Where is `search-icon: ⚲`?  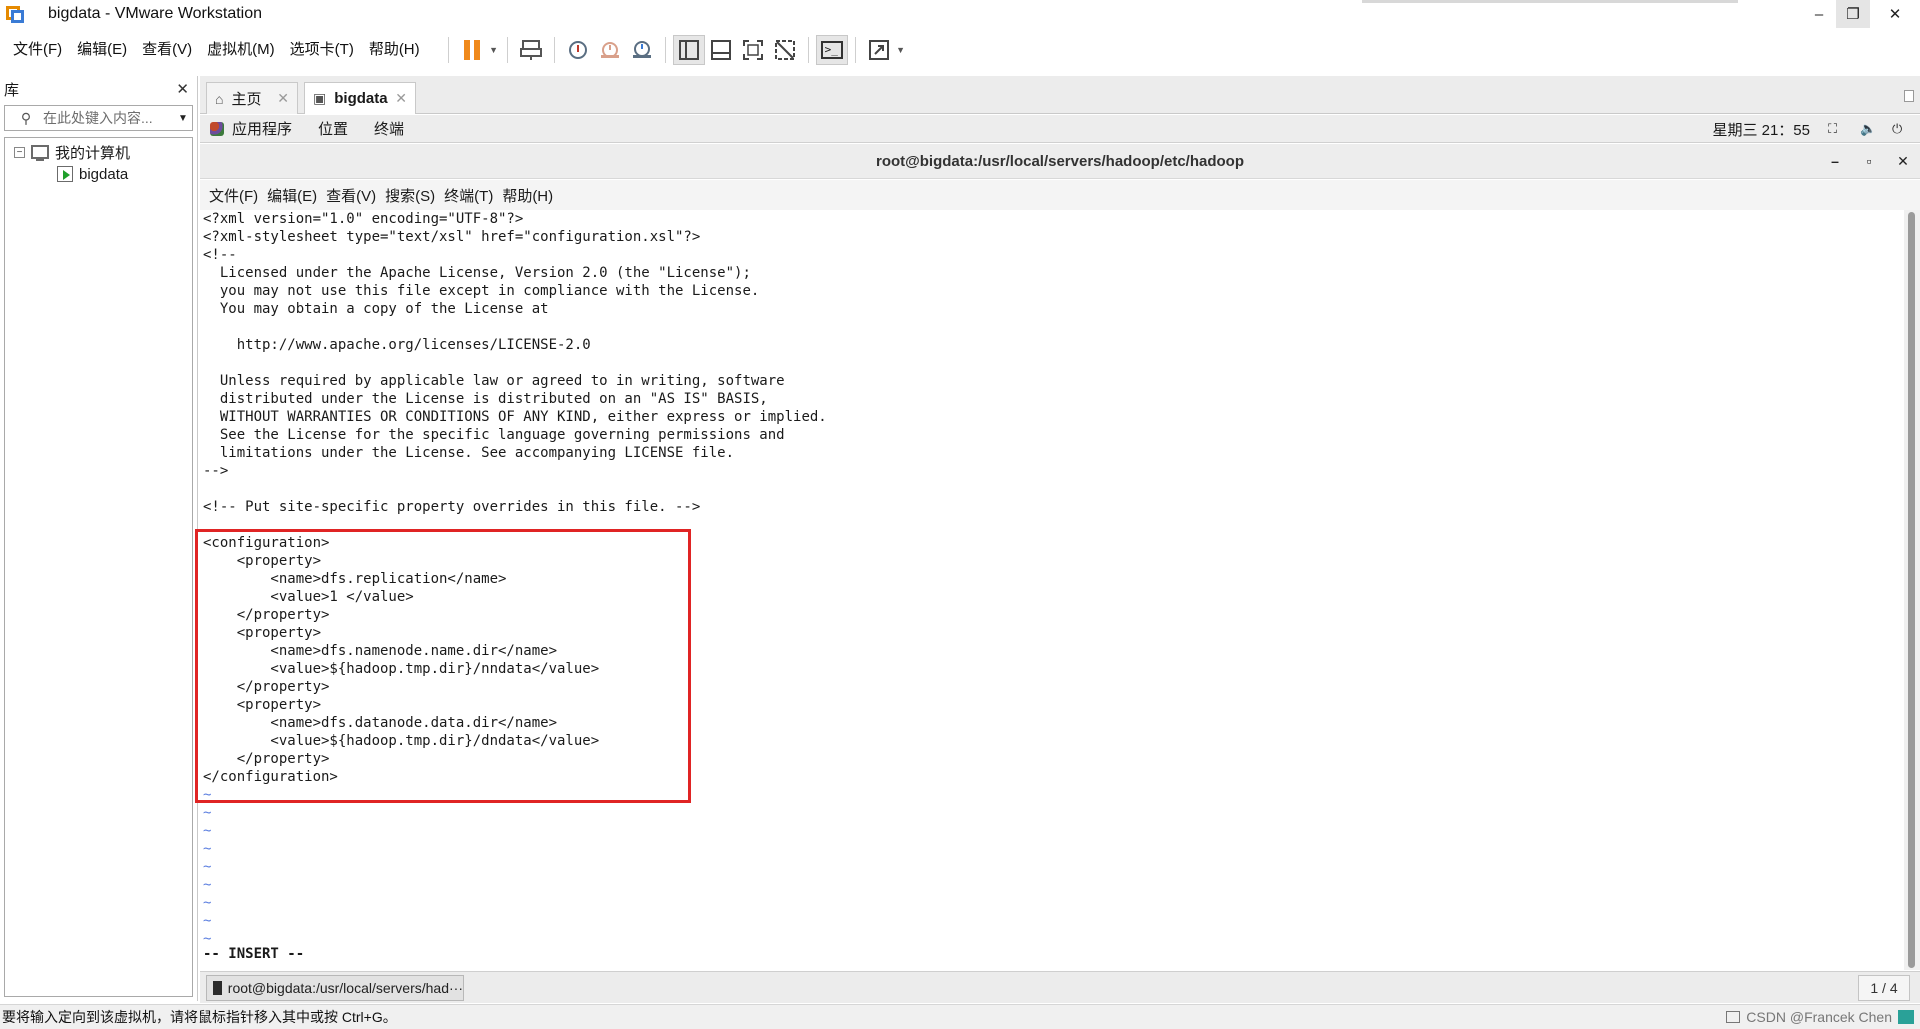
search-icon: ⚲ is located at coordinates (26, 117).